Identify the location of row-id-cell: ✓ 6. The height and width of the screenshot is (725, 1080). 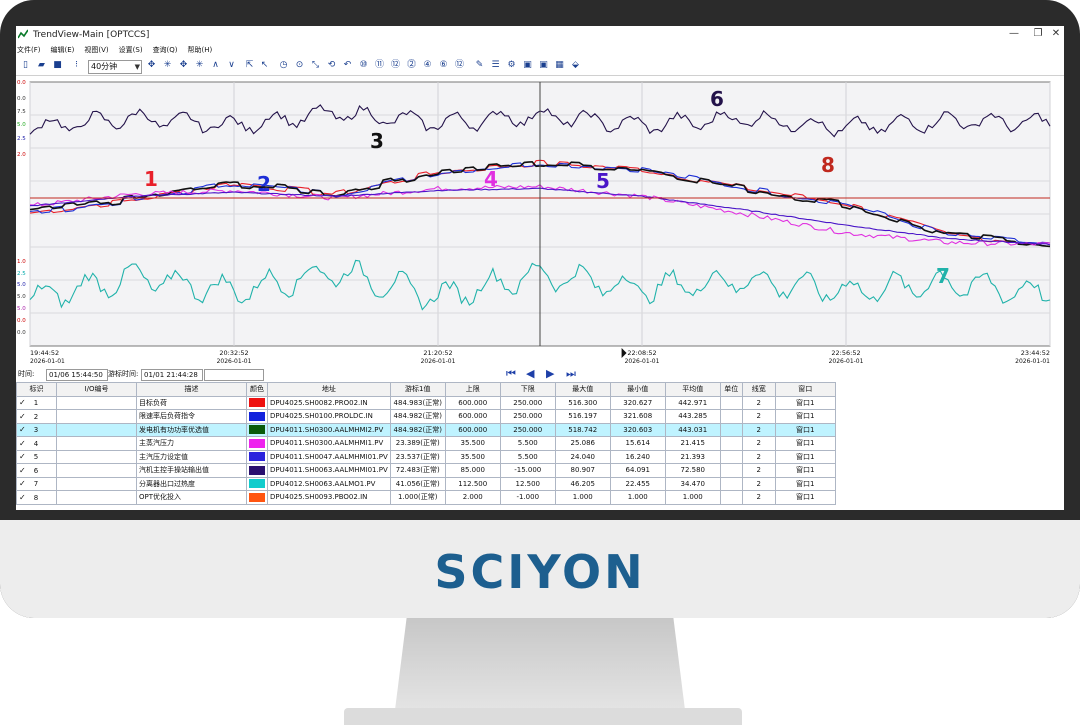
(36, 470).